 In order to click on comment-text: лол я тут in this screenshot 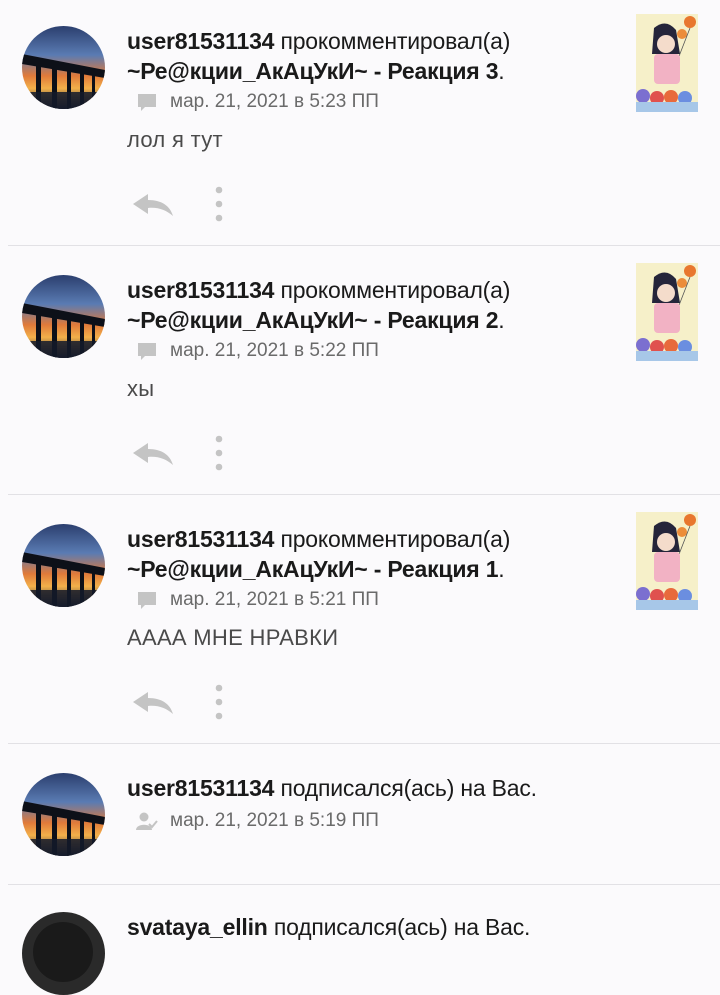, I will do `click(175, 139)`.